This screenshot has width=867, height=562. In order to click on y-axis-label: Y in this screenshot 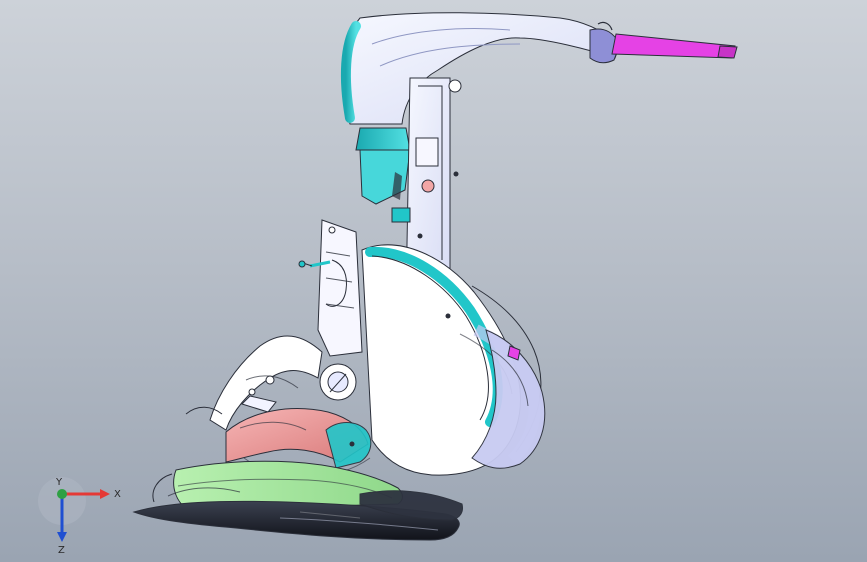, I will do `click(59, 482)`.